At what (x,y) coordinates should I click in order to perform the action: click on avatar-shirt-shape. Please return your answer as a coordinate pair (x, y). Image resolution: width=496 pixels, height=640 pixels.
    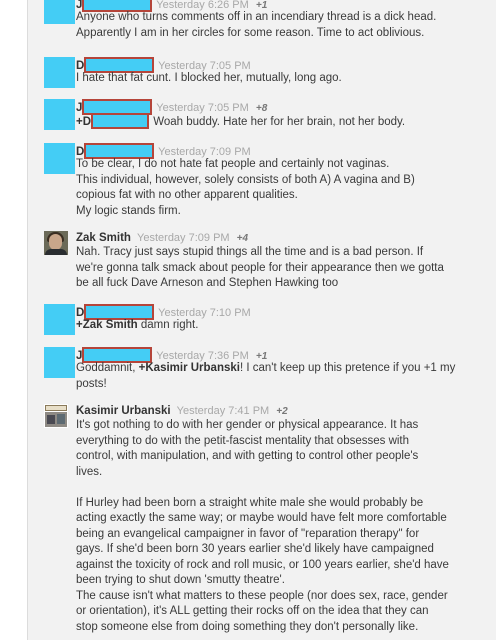
    Looking at the image, I should click on (56, 252).